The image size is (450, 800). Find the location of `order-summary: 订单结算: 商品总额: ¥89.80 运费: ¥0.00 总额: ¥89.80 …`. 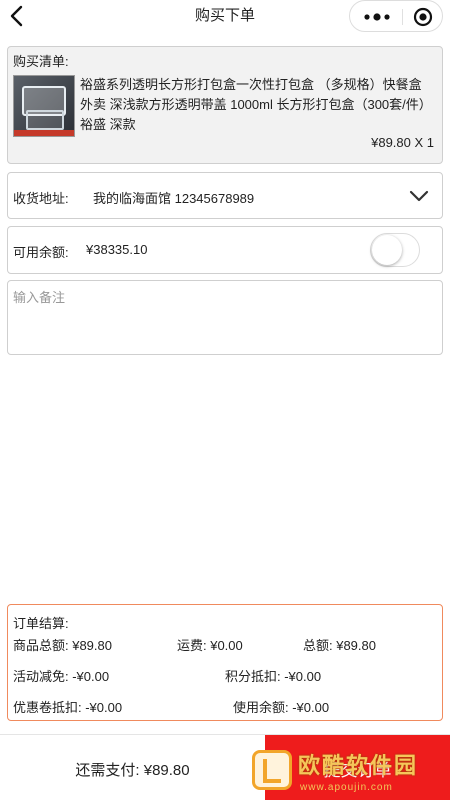

order-summary: 订单结算: 商品总额: ¥89.80 运费: ¥0.00 总额: ¥89.80 … is located at coordinates (225, 662).